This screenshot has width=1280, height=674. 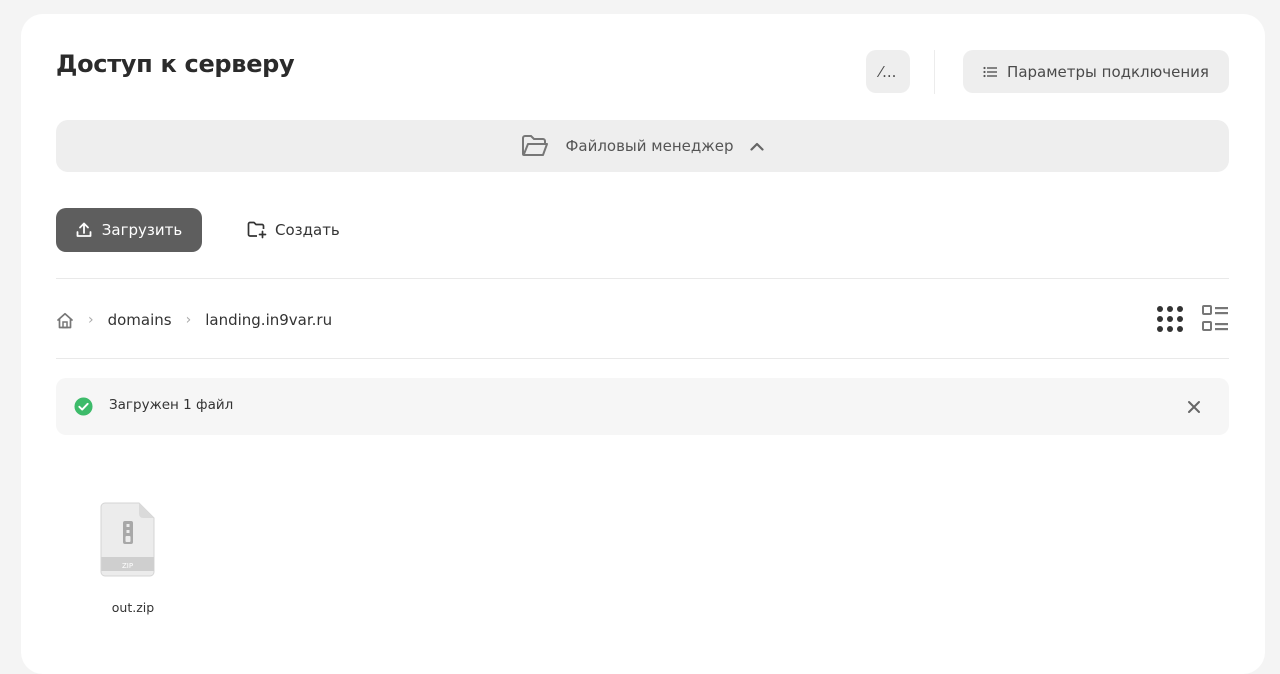 What do you see at coordinates (127, 566) in the screenshot?
I see `file-type-label: ZIP` at bounding box center [127, 566].